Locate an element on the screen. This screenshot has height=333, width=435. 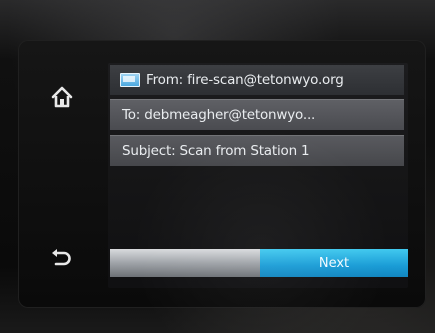
blank-softkey is located at coordinates (185, 263).